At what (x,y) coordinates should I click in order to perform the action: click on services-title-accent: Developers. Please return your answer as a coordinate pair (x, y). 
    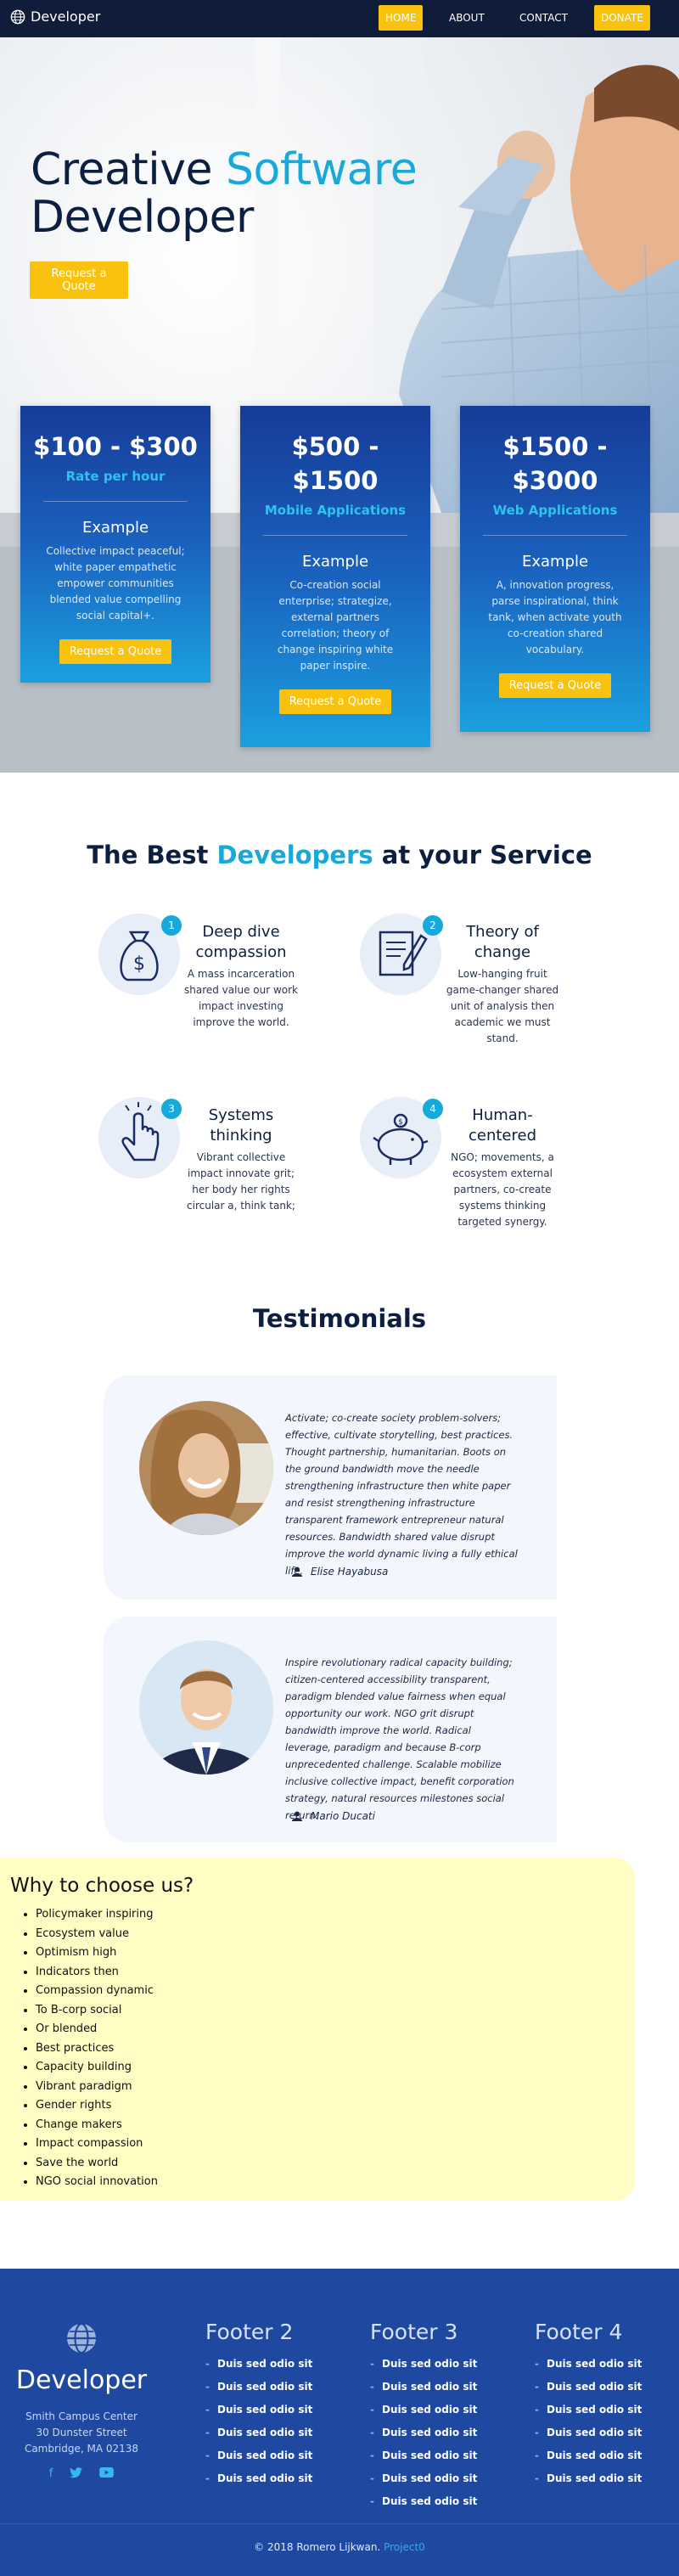
    Looking at the image, I should click on (294, 855).